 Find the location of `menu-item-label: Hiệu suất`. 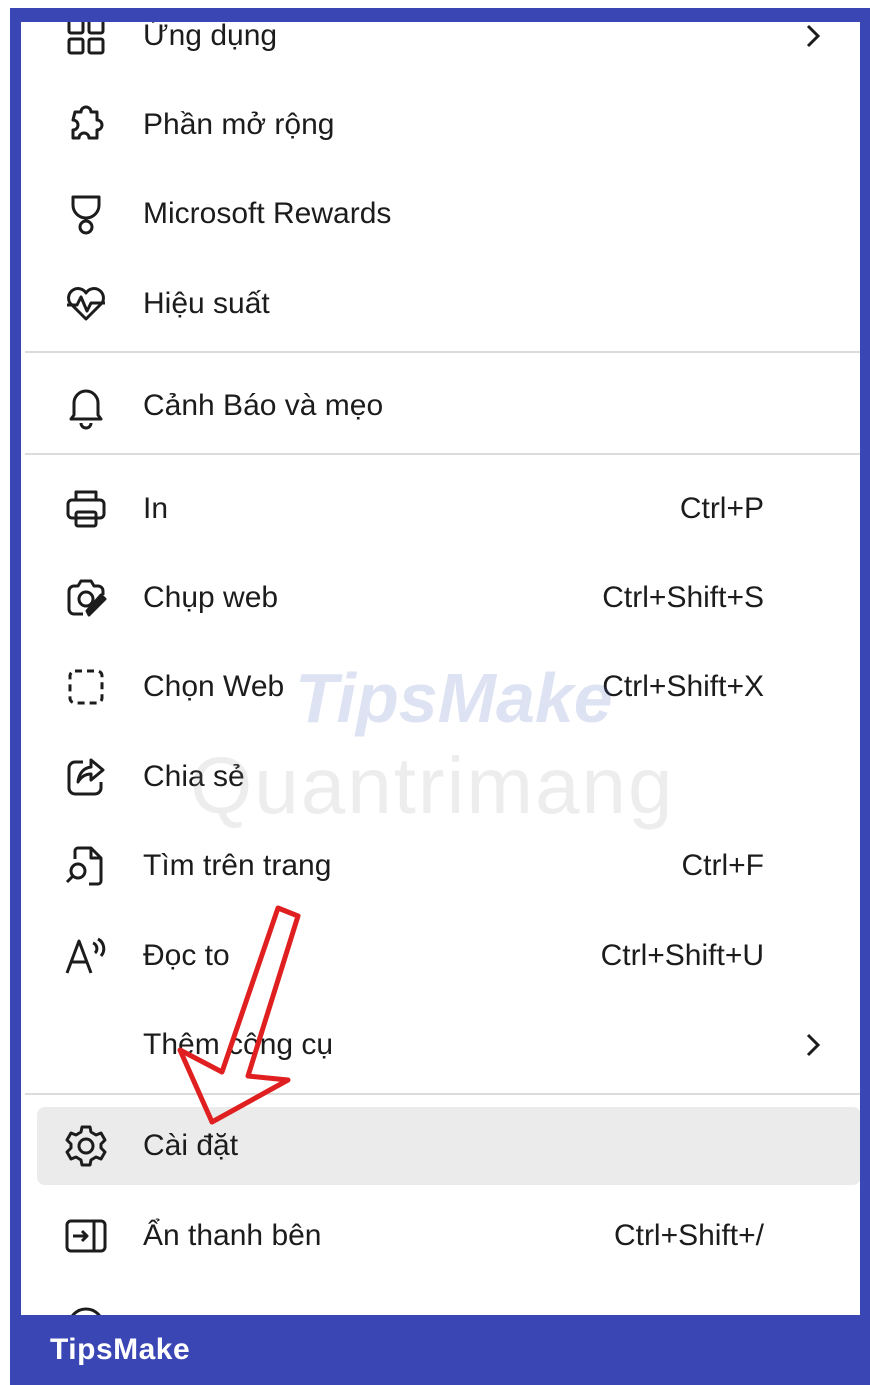

menu-item-label: Hiệu suất is located at coordinates (206, 303).